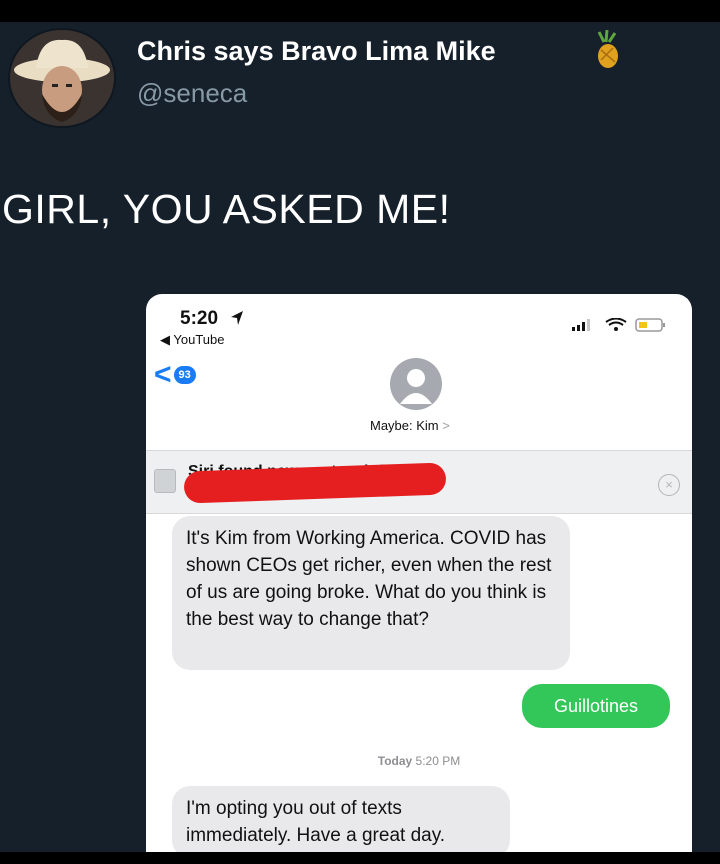 The width and height of the screenshot is (720, 864). What do you see at coordinates (446, 425) in the screenshot?
I see `contact-chevron-icon: >` at bounding box center [446, 425].